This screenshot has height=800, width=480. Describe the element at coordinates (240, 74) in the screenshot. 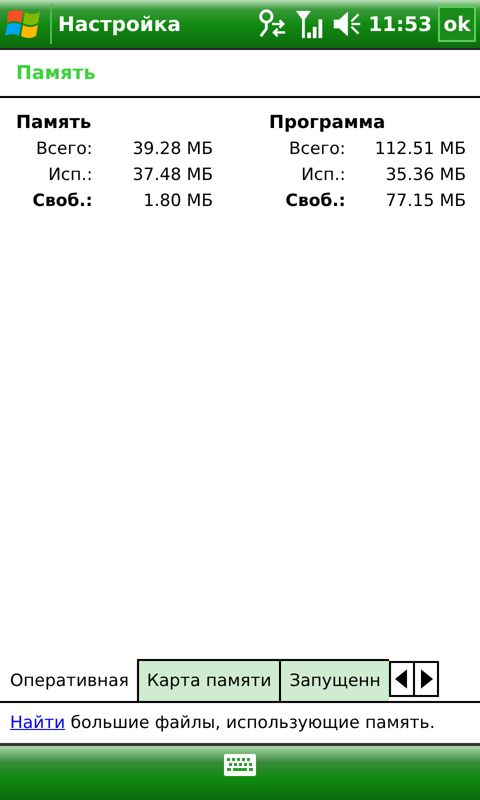

I see `page-header: Память` at that location.